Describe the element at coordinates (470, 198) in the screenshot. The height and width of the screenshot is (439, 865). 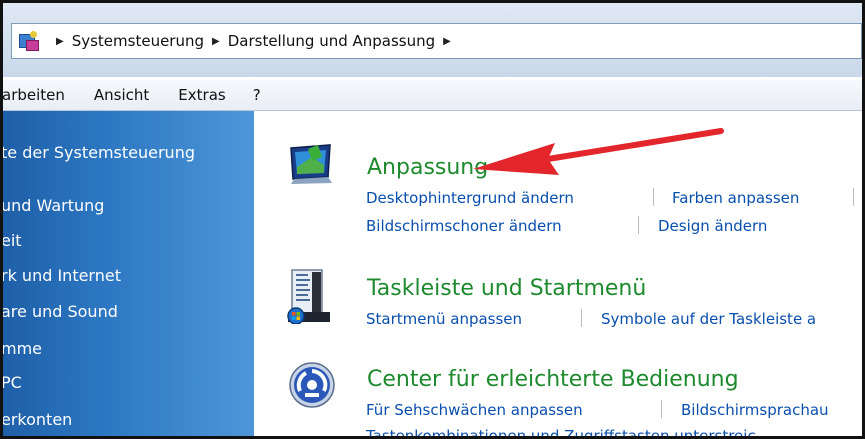
I see `link-desktophintergrund: Desktophintergrund ändern` at that location.